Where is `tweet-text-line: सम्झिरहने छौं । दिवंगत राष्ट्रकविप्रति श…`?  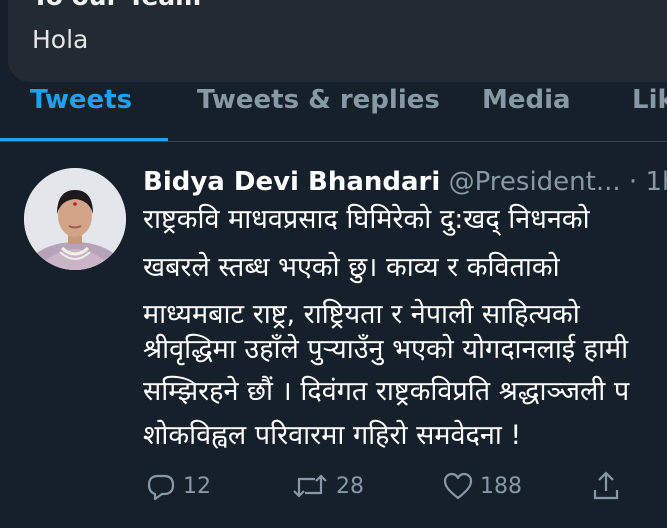 tweet-text-line: सम्झिरहने छौं । दिवंगत राष्ट्रकविप्रति श… is located at coordinates (386, 391).